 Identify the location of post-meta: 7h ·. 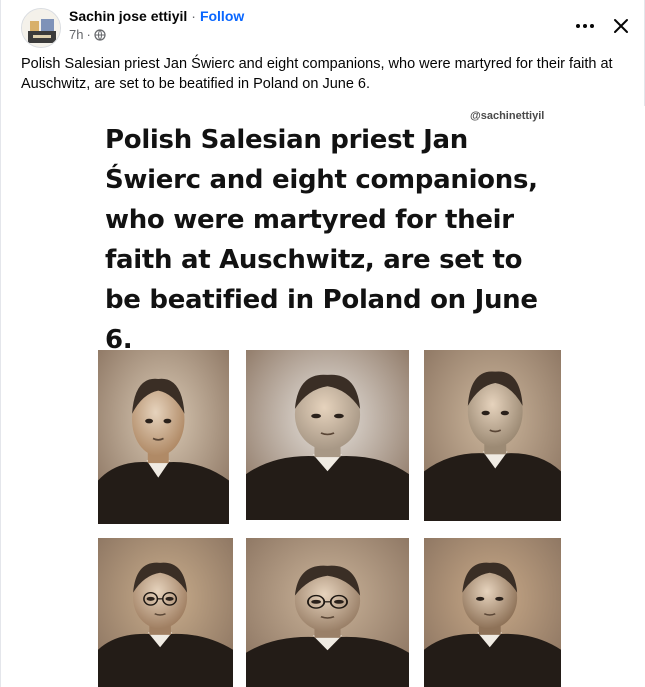
(87, 34).